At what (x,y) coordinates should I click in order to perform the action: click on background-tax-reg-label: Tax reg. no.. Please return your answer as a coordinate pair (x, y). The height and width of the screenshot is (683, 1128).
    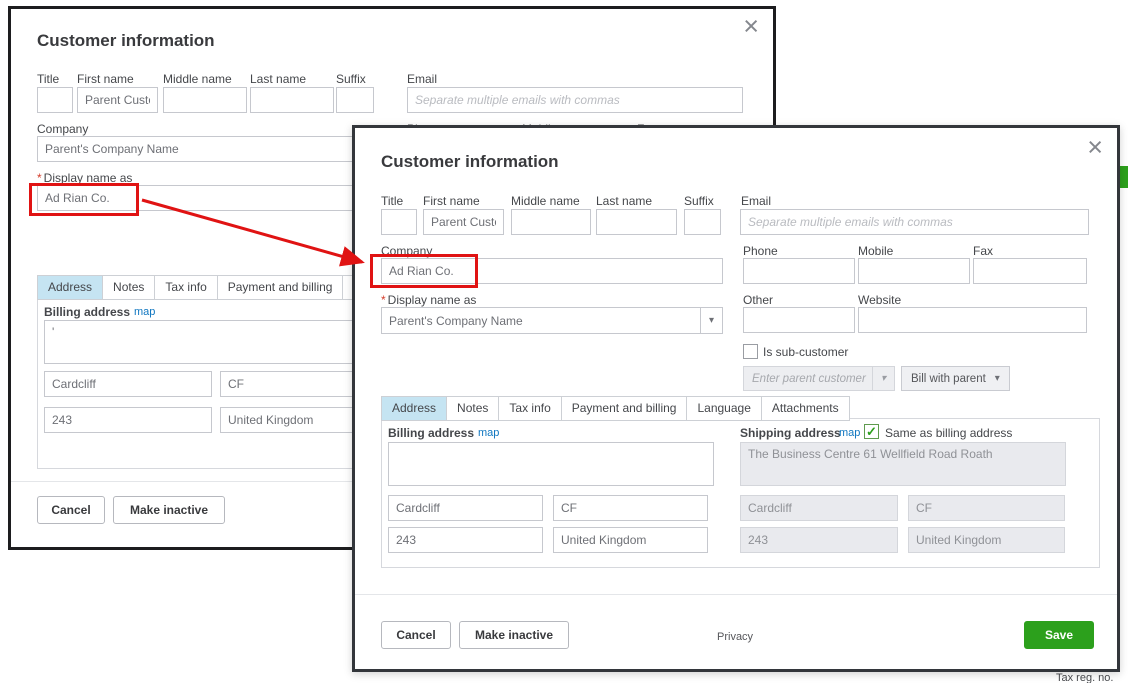
    Looking at the image, I should click on (1085, 677).